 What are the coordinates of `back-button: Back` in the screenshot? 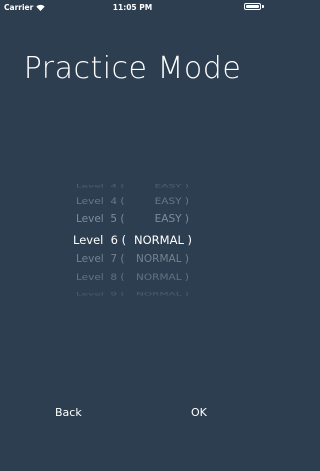 It's located at (68, 412).